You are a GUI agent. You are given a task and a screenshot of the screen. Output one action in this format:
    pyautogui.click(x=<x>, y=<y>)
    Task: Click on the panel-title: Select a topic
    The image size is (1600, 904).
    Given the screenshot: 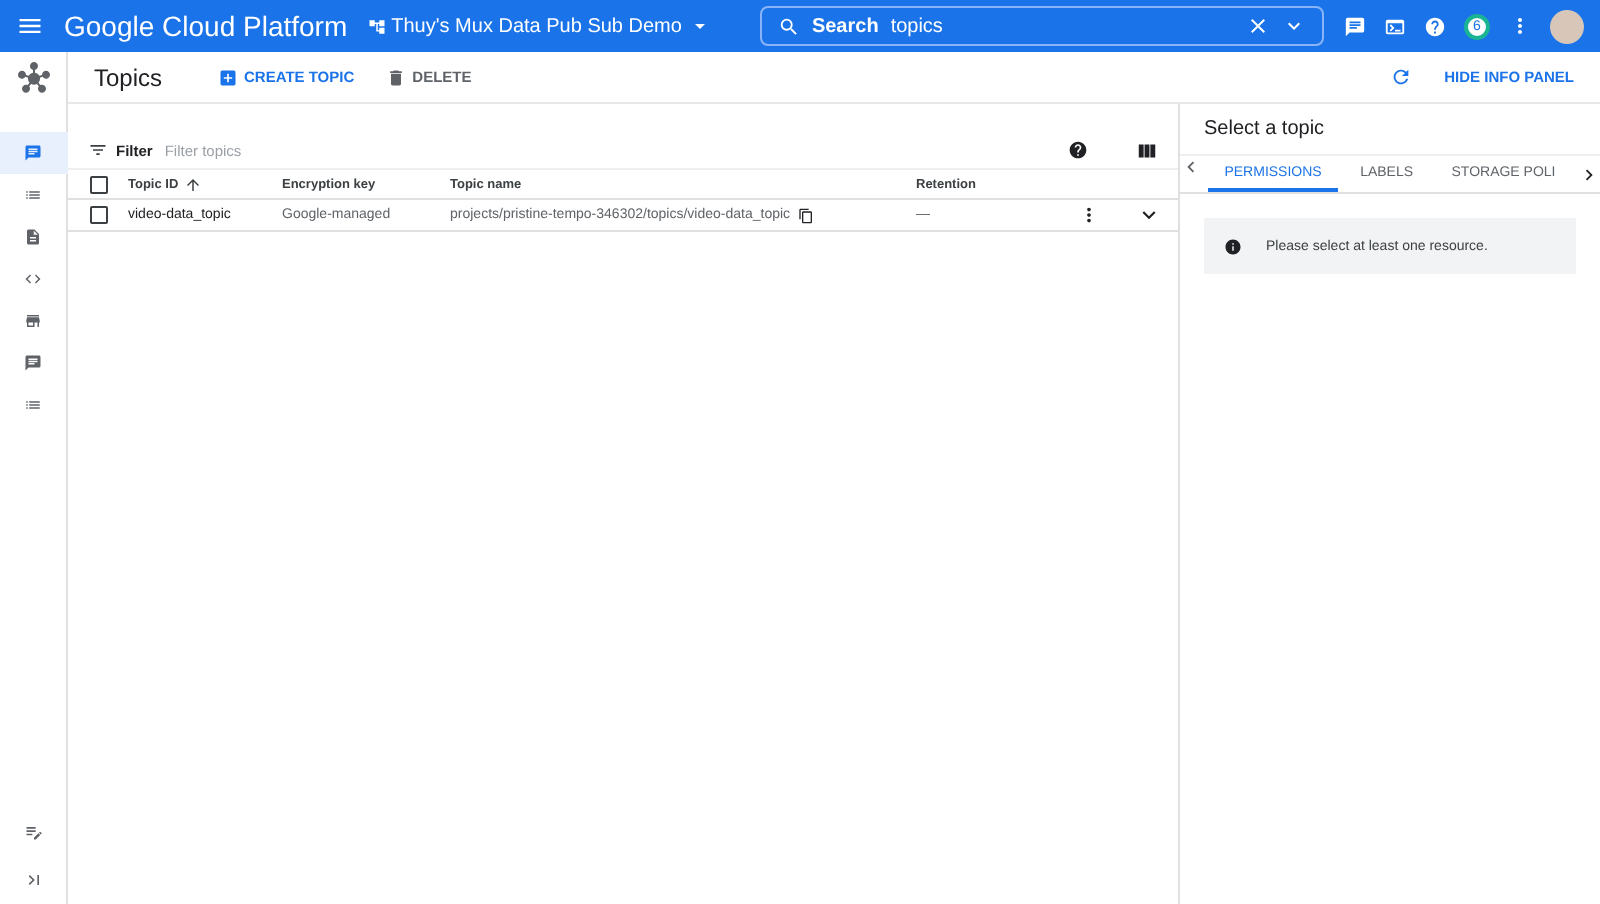 What is the action you would take?
    pyautogui.click(x=1390, y=130)
    